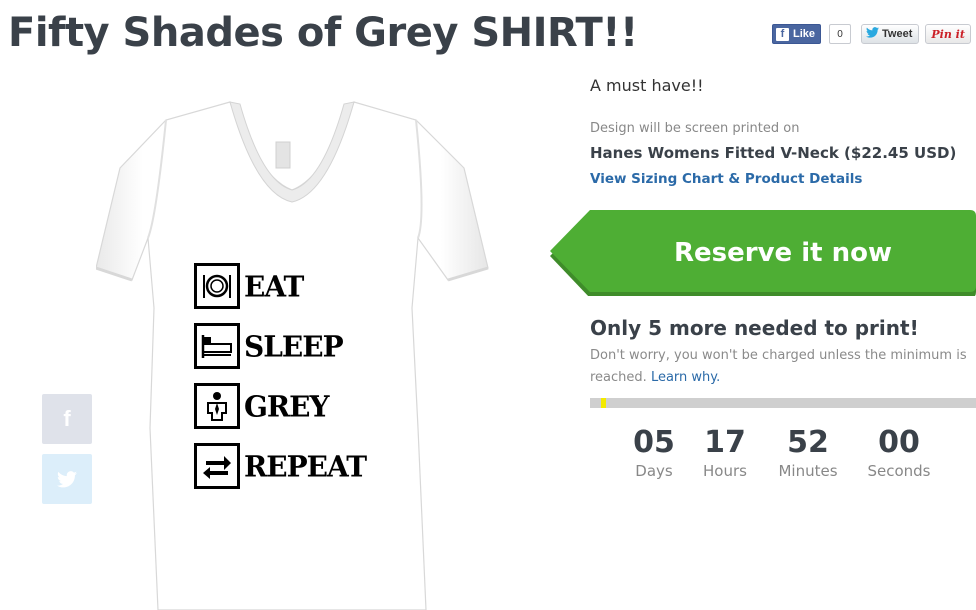 The height and width of the screenshot is (610, 976). Describe the element at coordinates (647, 85) in the screenshot. I see `product-tagline: A must have!!` at that location.